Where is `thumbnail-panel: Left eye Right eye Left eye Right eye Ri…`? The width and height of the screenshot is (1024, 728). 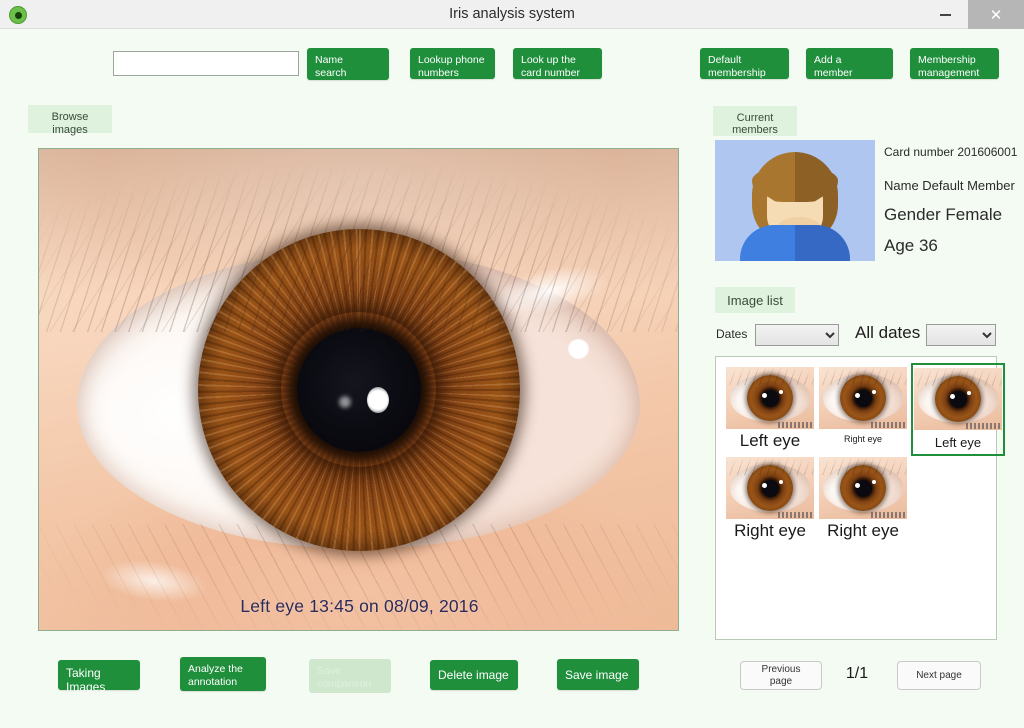 thumbnail-panel: Left eye Right eye Left eye Right eye Ri… is located at coordinates (860, 498).